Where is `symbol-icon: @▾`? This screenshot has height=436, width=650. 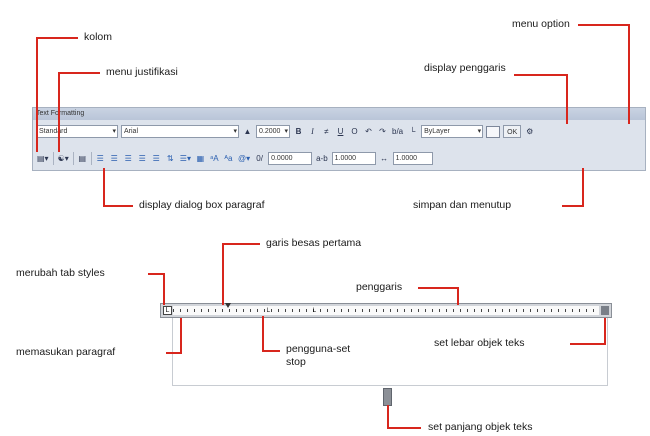 symbol-icon: @▾ is located at coordinates (244, 158).